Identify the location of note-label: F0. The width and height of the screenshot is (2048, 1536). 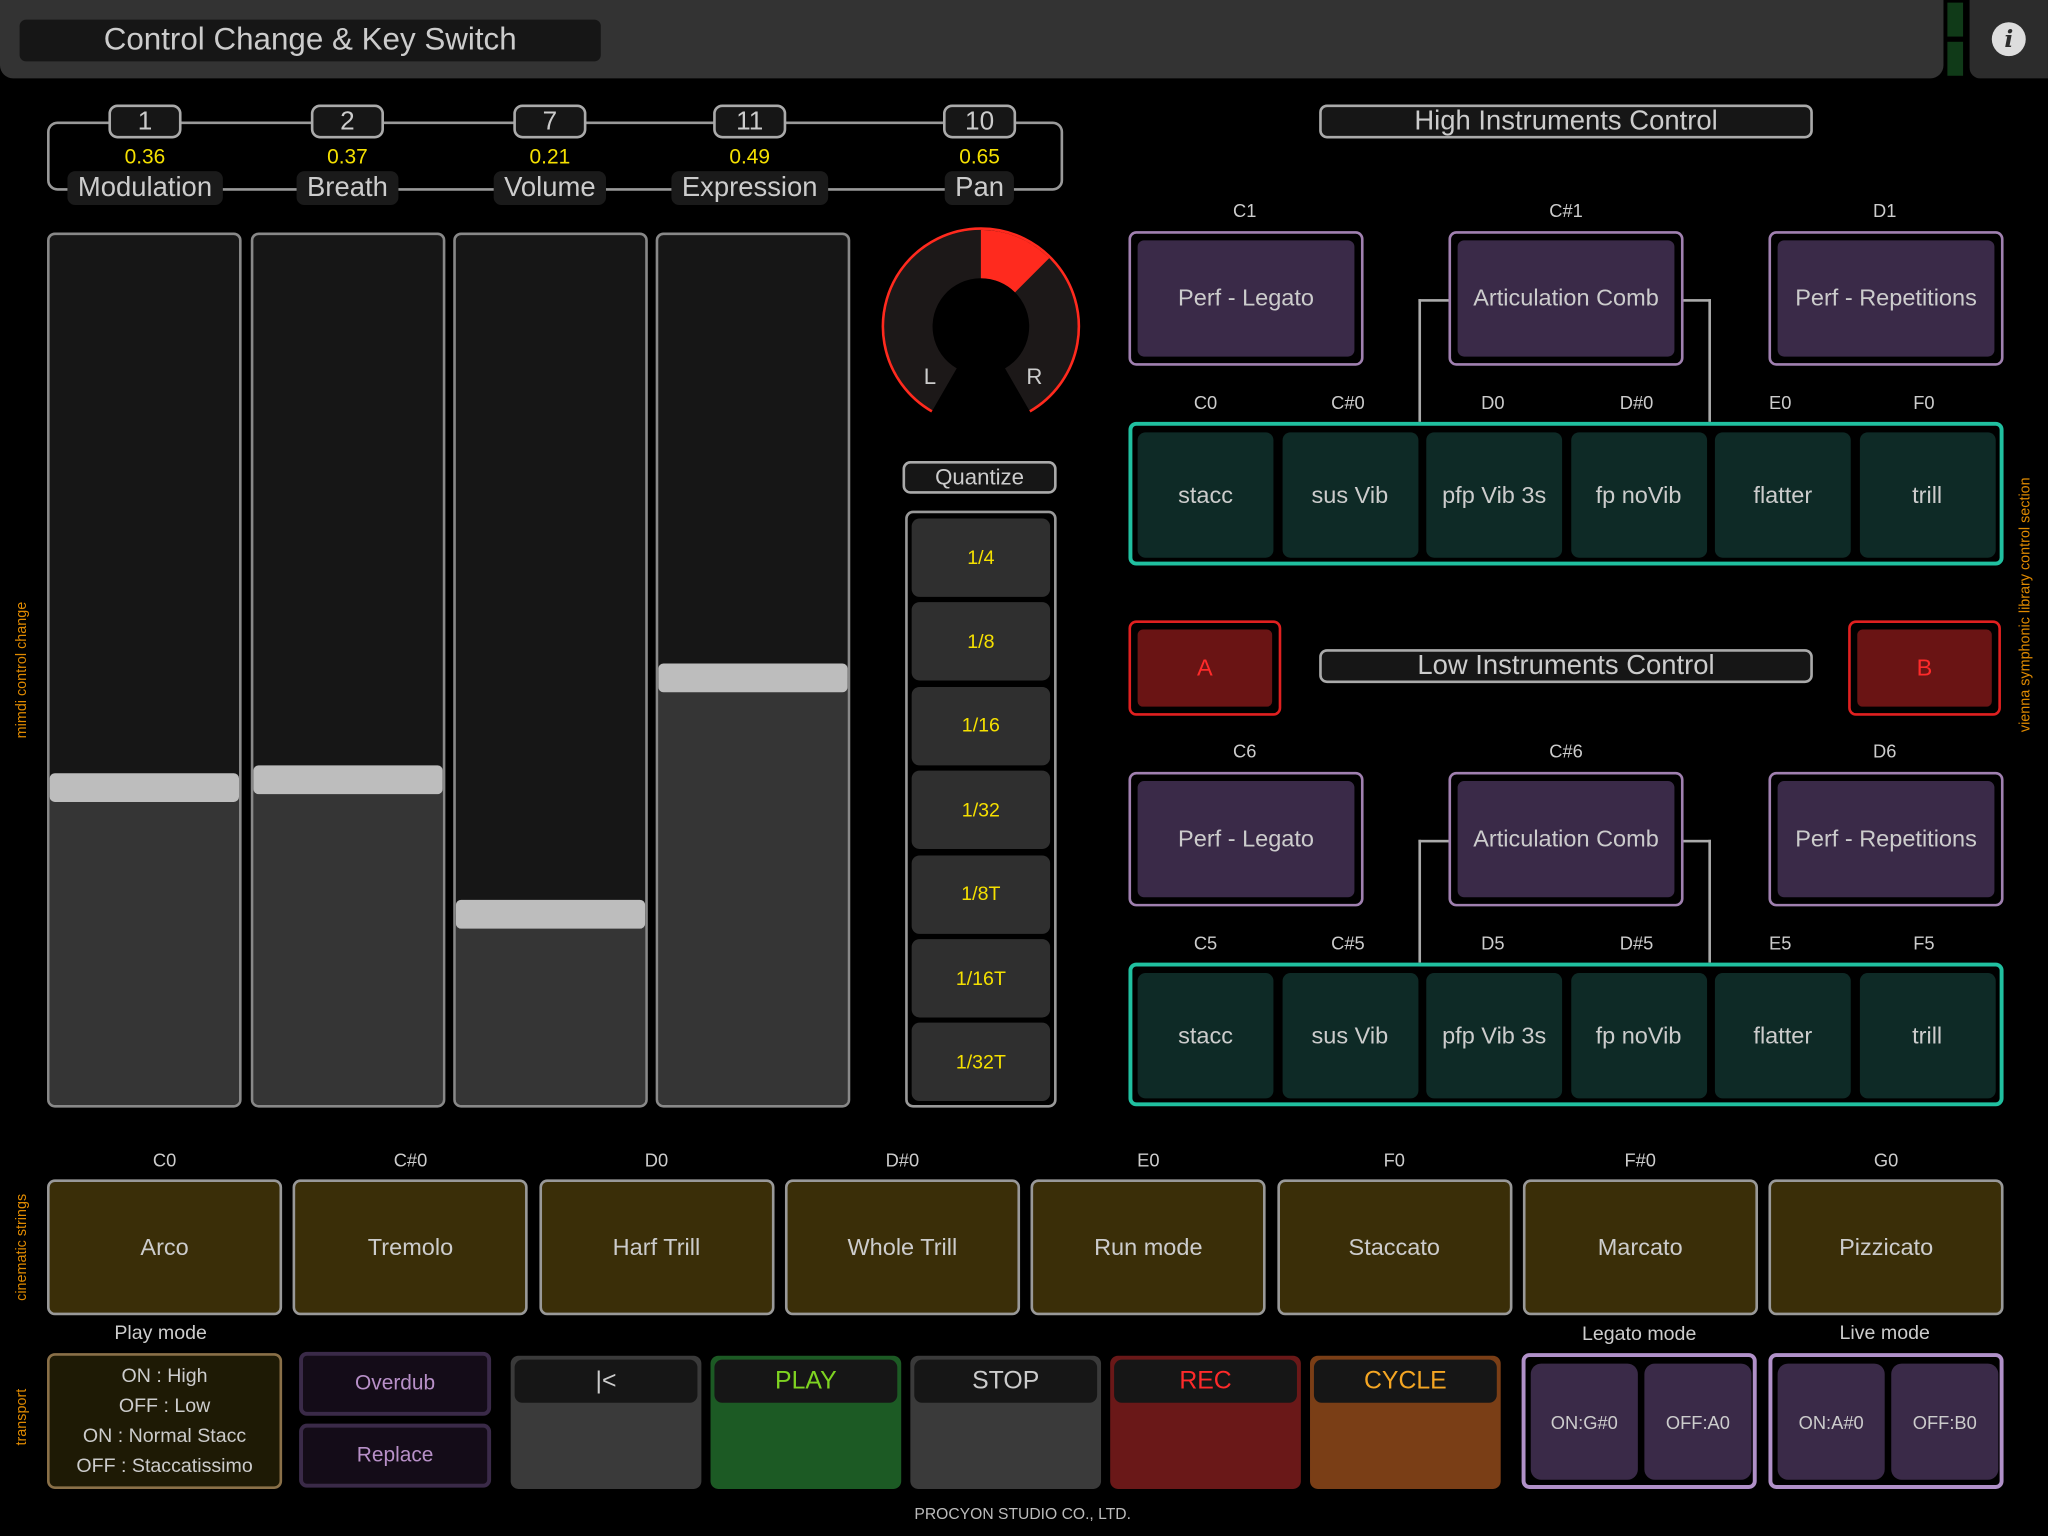
(1394, 1160).